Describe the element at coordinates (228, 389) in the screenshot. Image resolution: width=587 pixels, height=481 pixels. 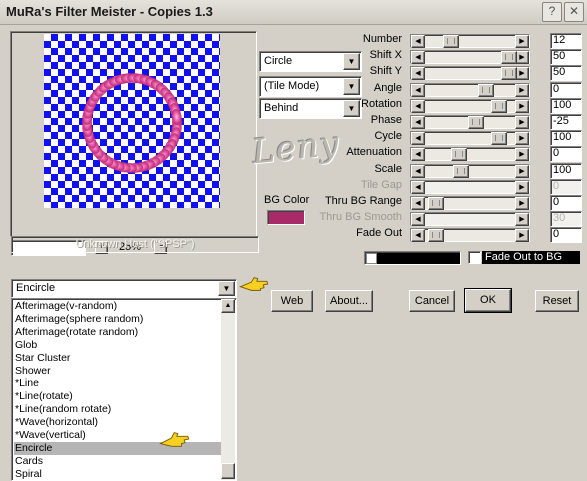
I see `list-scrollbar: ▲` at that location.